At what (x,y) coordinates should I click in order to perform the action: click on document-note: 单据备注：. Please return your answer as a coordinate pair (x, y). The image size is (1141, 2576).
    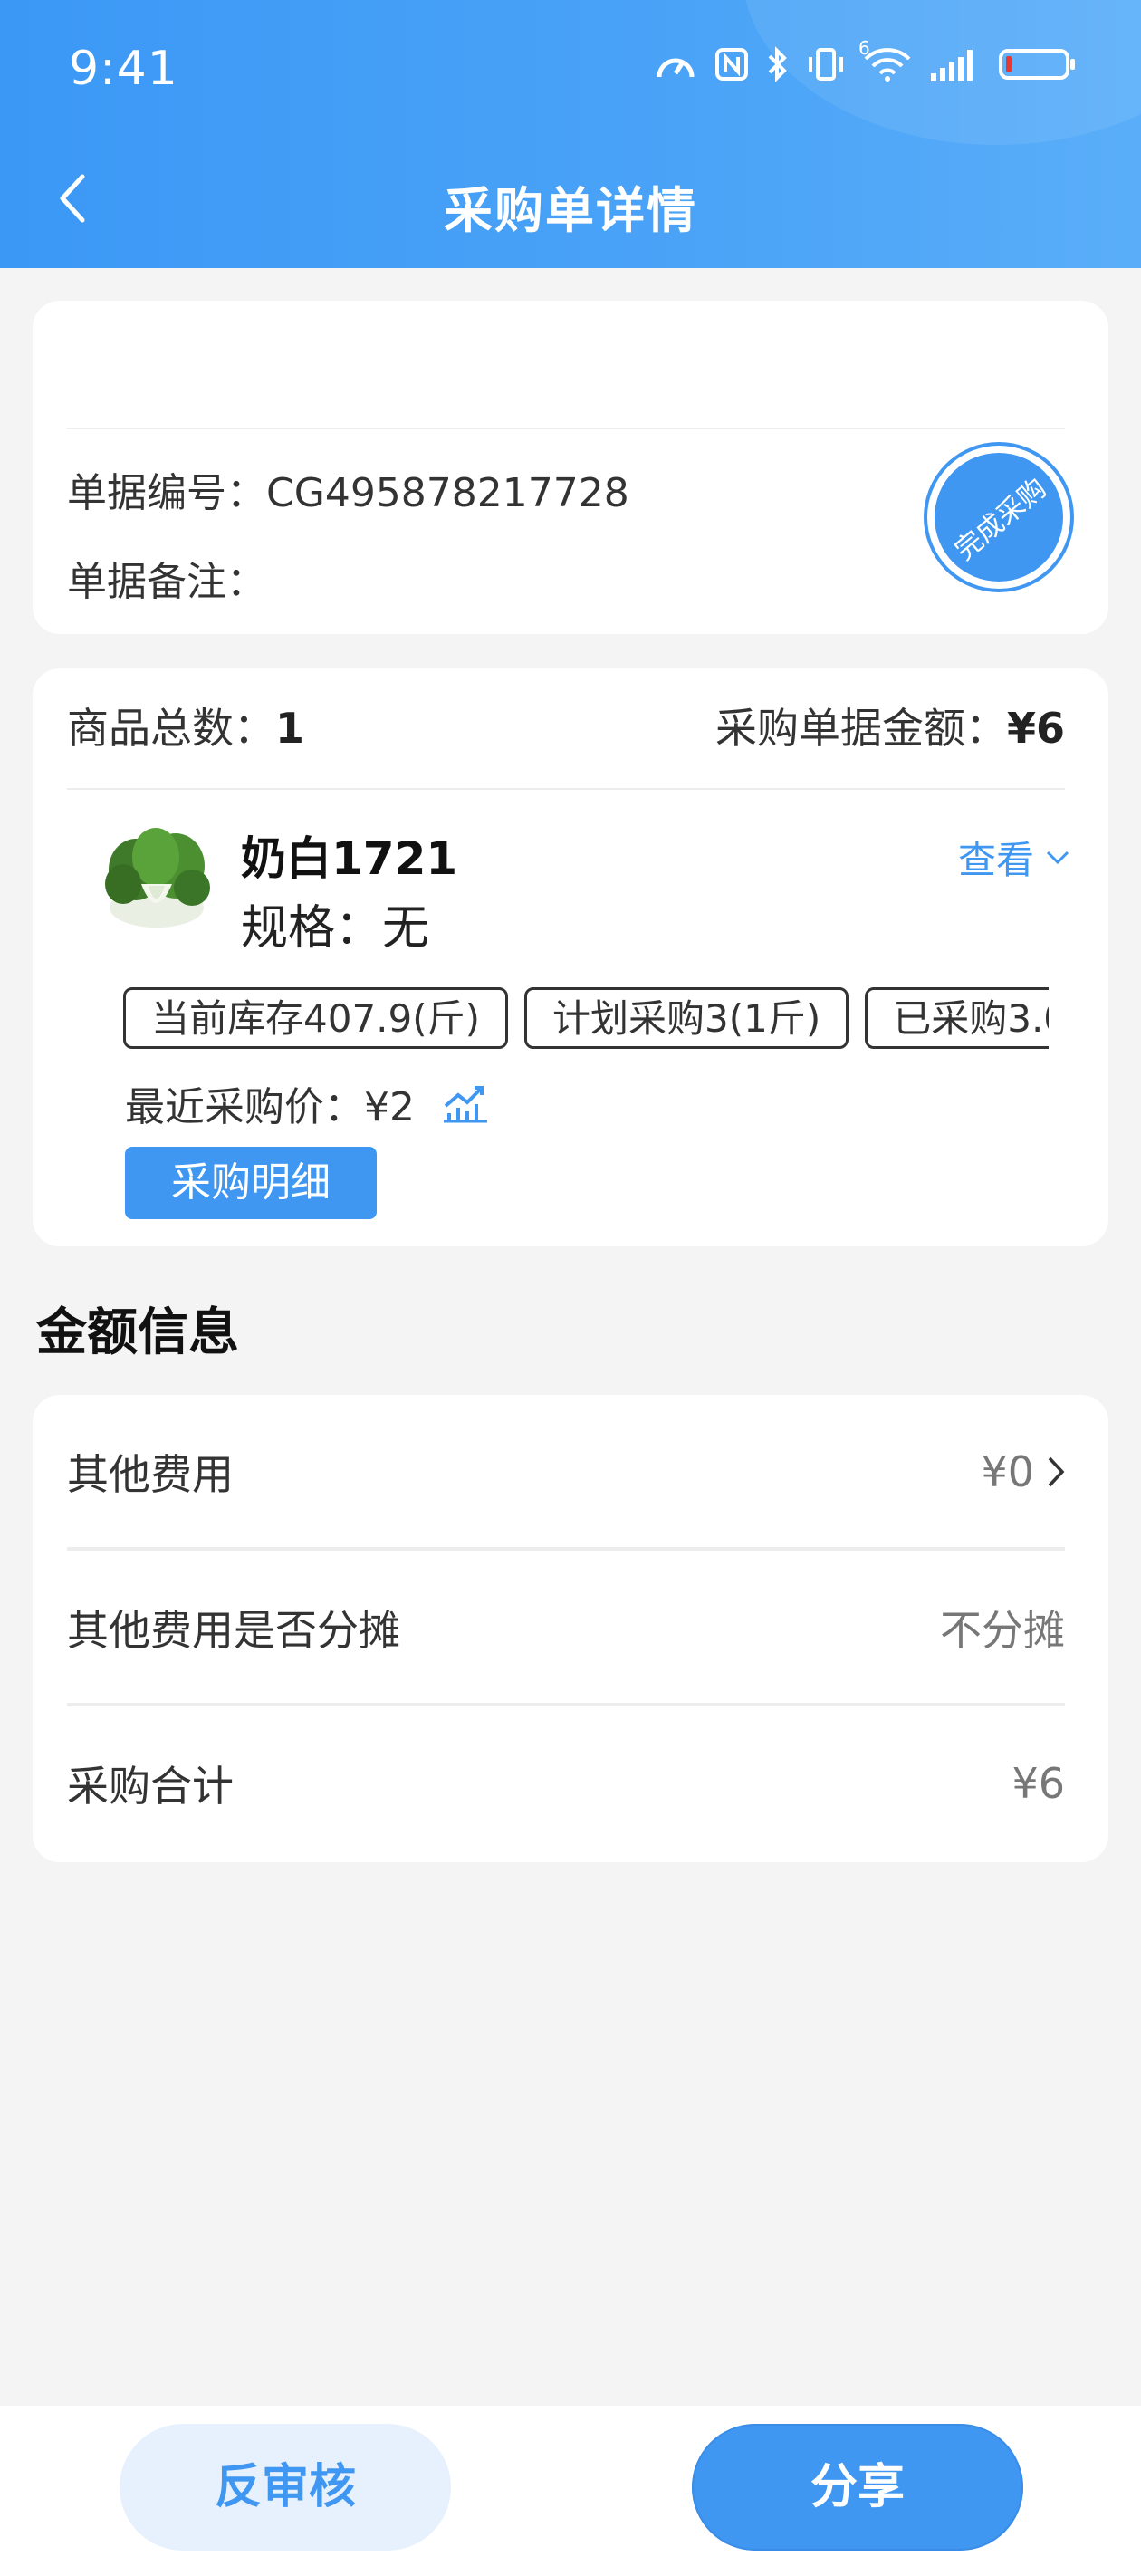
    Looking at the image, I should click on (167, 578).